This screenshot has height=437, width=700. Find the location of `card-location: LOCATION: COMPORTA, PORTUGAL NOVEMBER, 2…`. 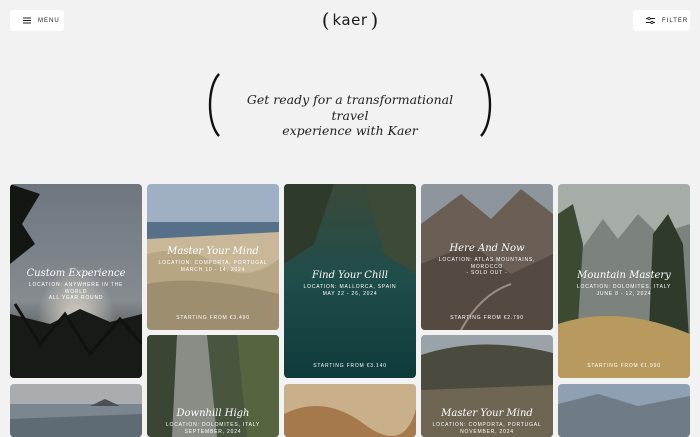

card-location: LOCATION: COMPORTA, PORTUGAL NOVEMBER, 2… is located at coordinates (487, 428).